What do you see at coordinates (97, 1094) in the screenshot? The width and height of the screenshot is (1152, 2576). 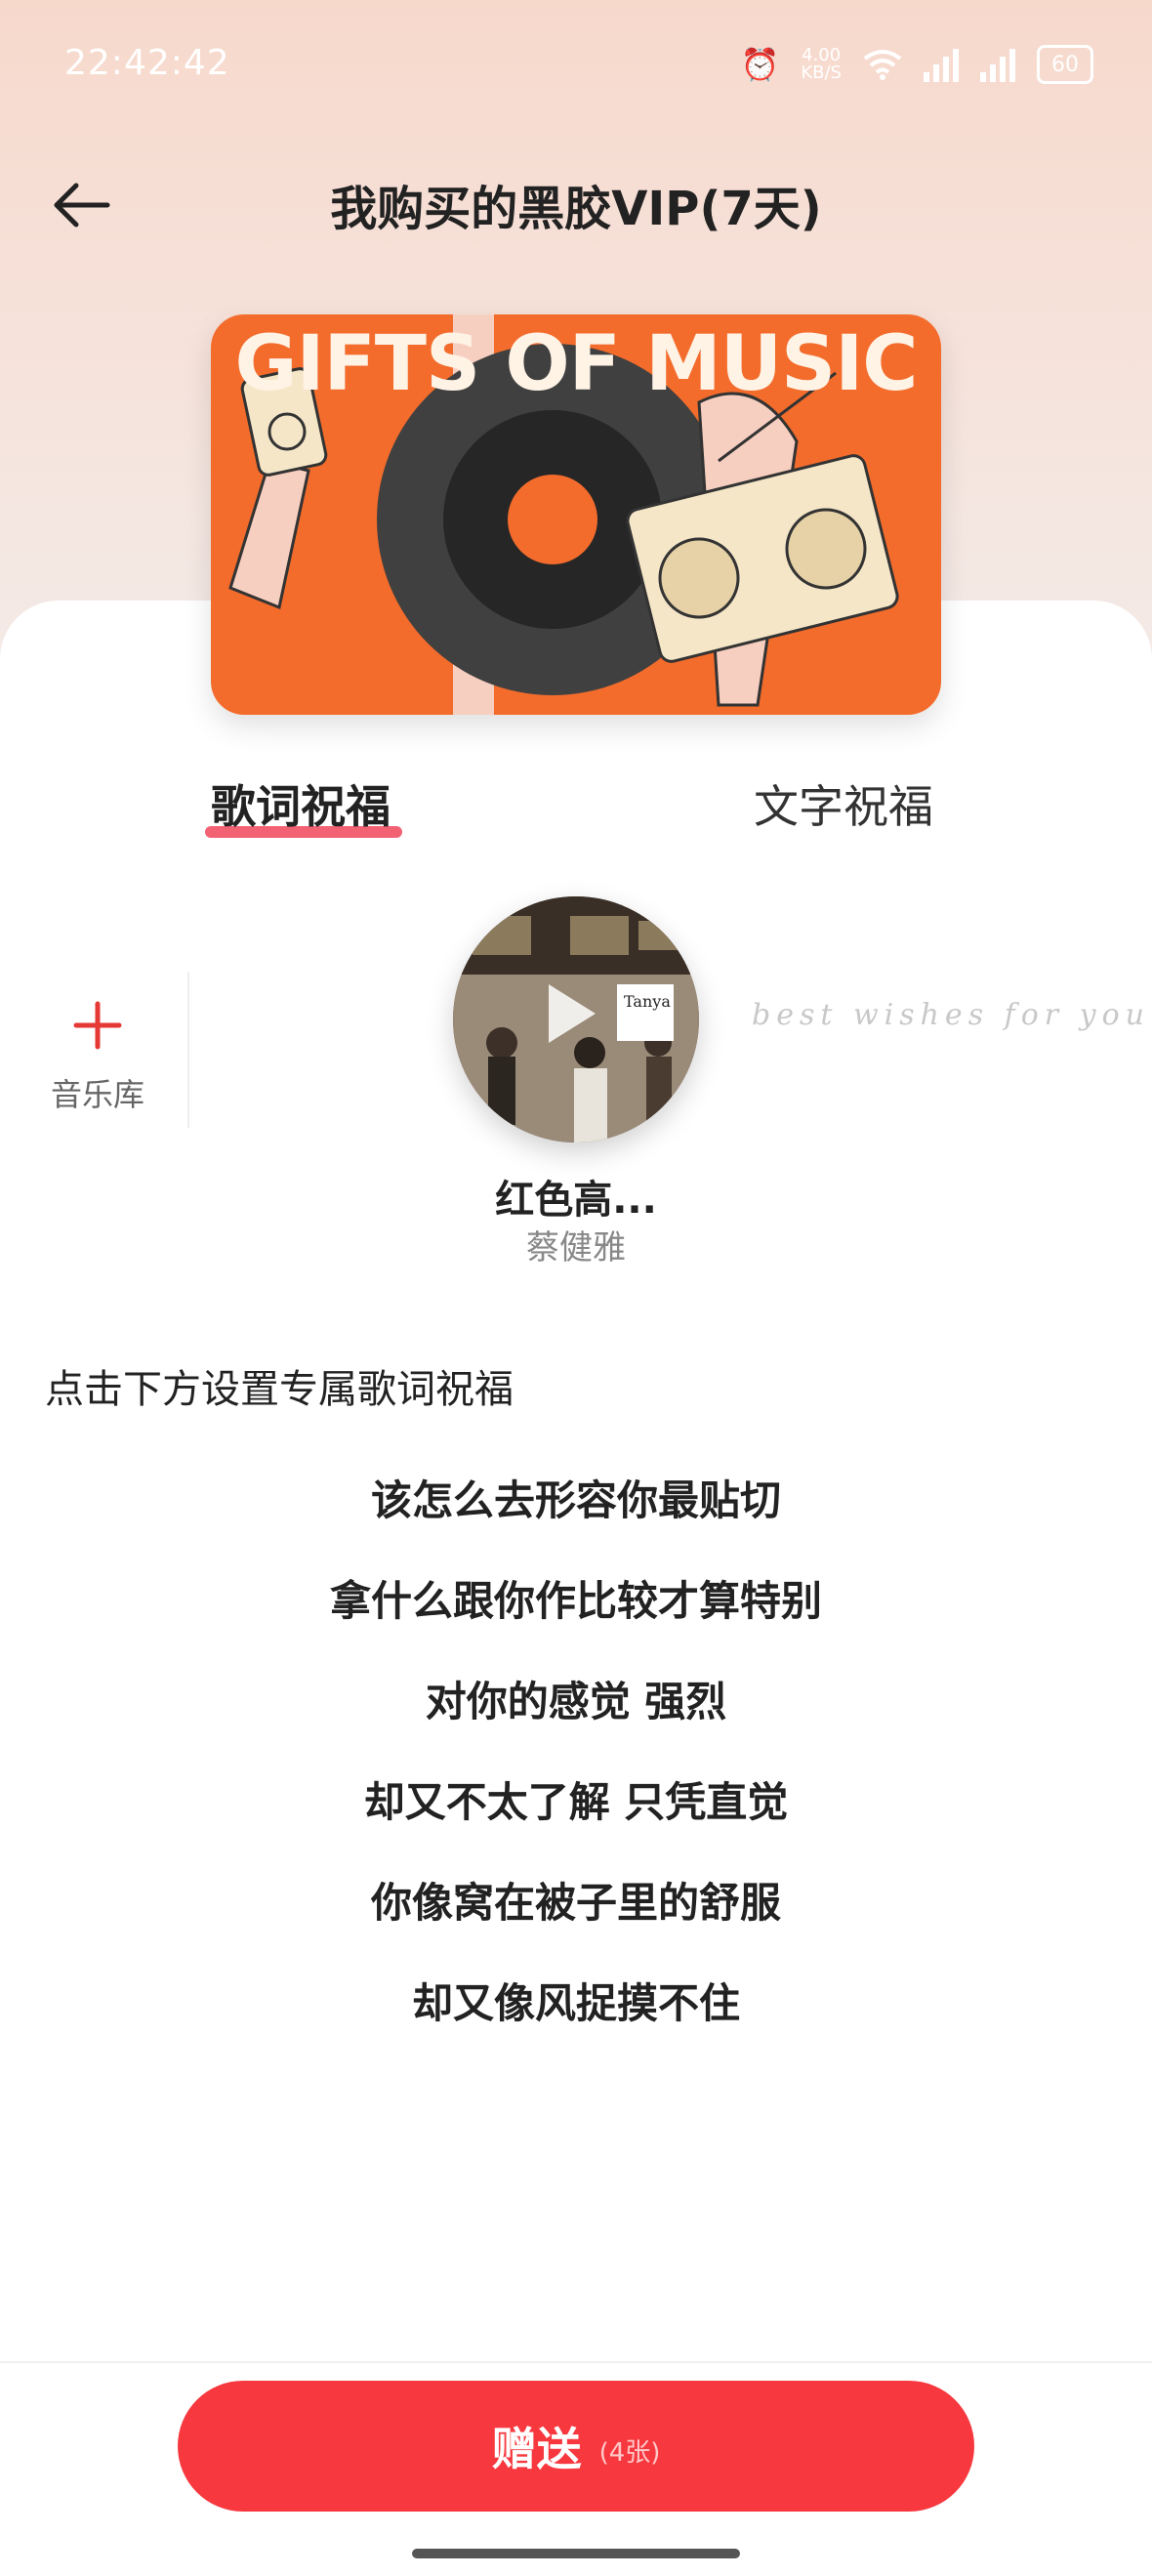 I see `music-library-label: 音乐库` at bounding box center [97, 1094].